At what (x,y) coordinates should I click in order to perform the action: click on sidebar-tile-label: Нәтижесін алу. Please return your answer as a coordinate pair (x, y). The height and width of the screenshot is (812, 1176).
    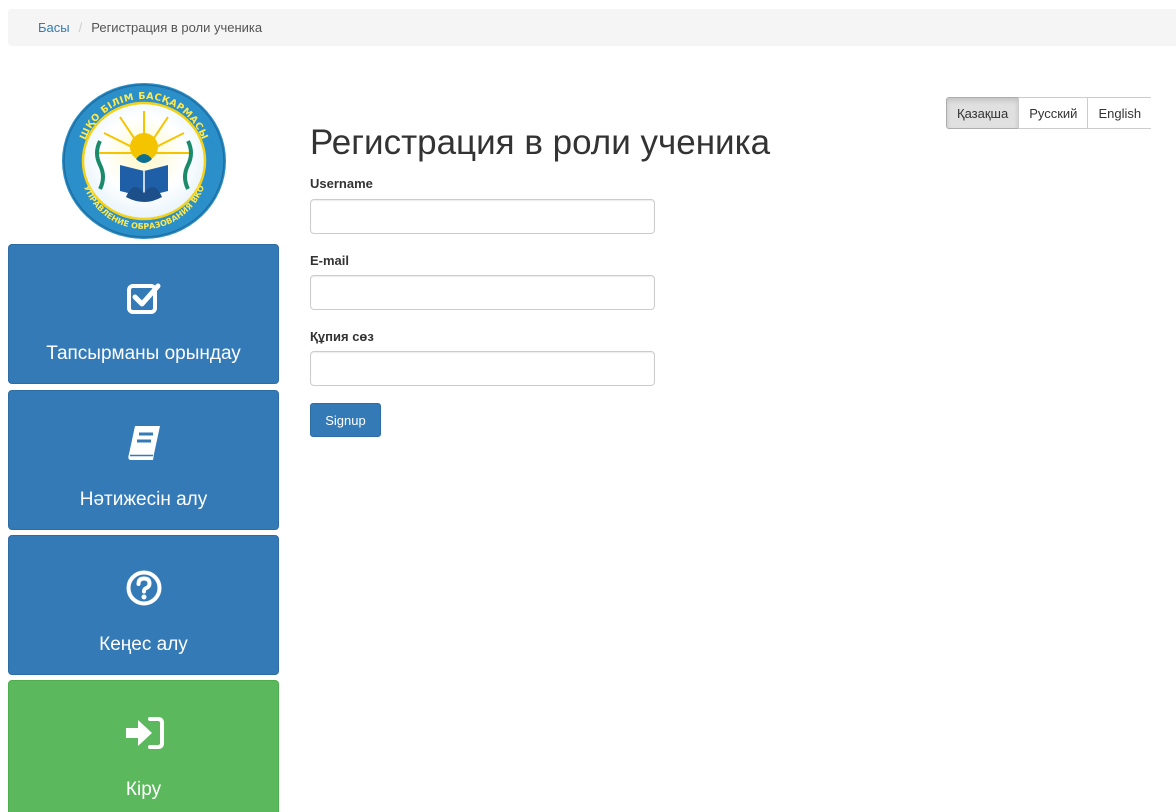
    Looking at the image, I should click on (143, 499).